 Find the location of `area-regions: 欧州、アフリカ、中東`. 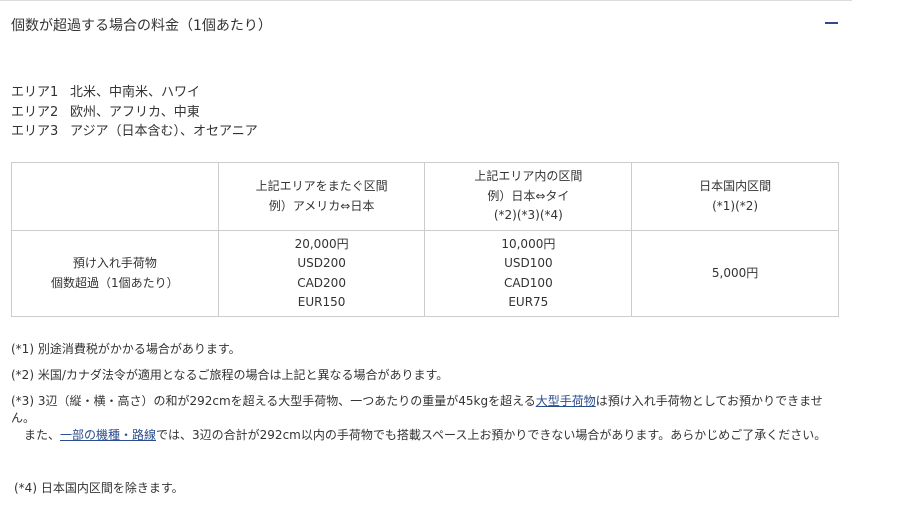

area-regions: 欧州、アフリカ、中東 is located at coordinates (135, 112).